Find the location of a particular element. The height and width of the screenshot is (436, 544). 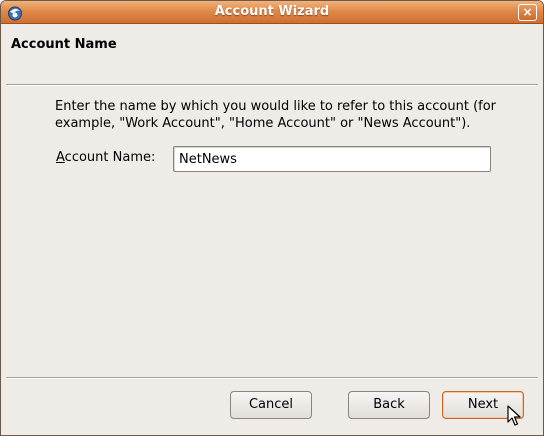

cancel-button: Cancel is located at coordinates (271, 405).